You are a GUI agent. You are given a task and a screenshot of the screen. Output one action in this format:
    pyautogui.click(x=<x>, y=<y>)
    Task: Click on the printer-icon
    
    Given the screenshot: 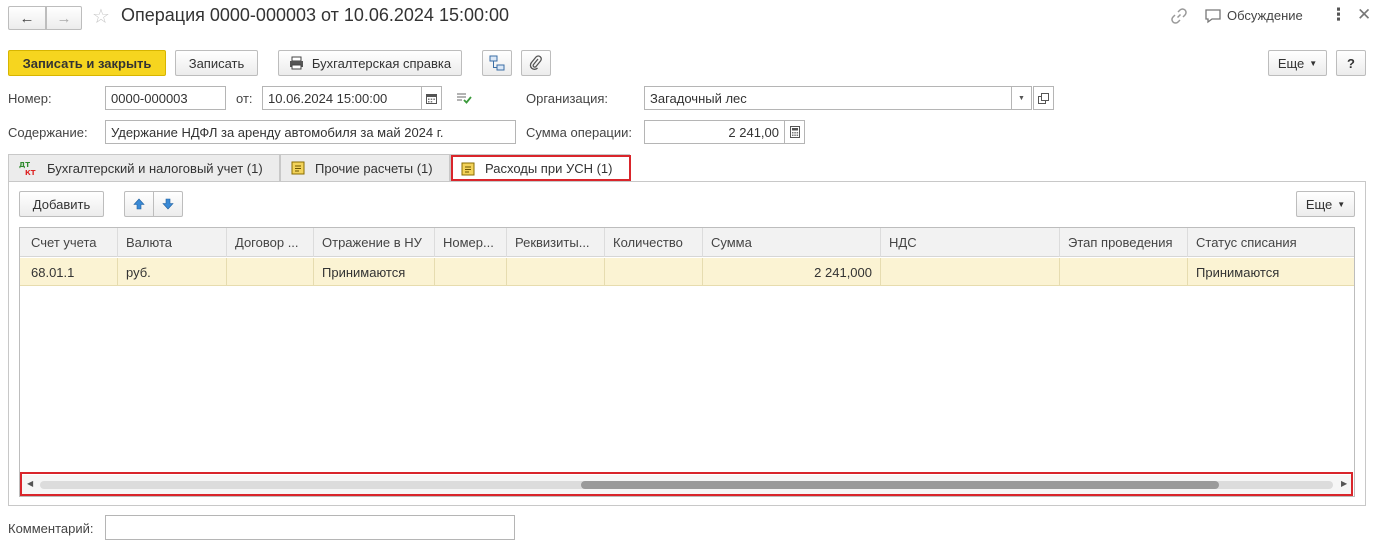 What is the action you would take?
    pyautogui.click(x=296, y=63)
    